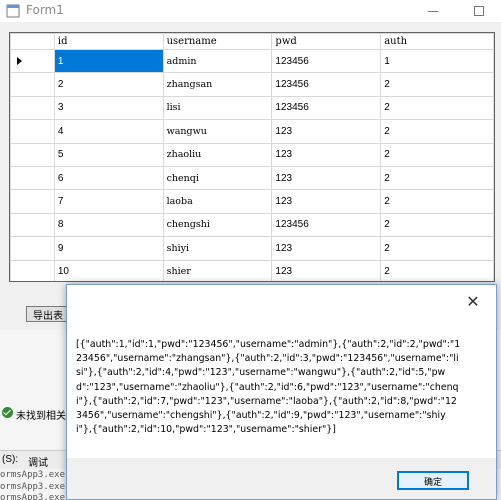 The height and width of the screenshot is (500, 501). I want to click on grid-cell-id: 4, so click(108, 131).